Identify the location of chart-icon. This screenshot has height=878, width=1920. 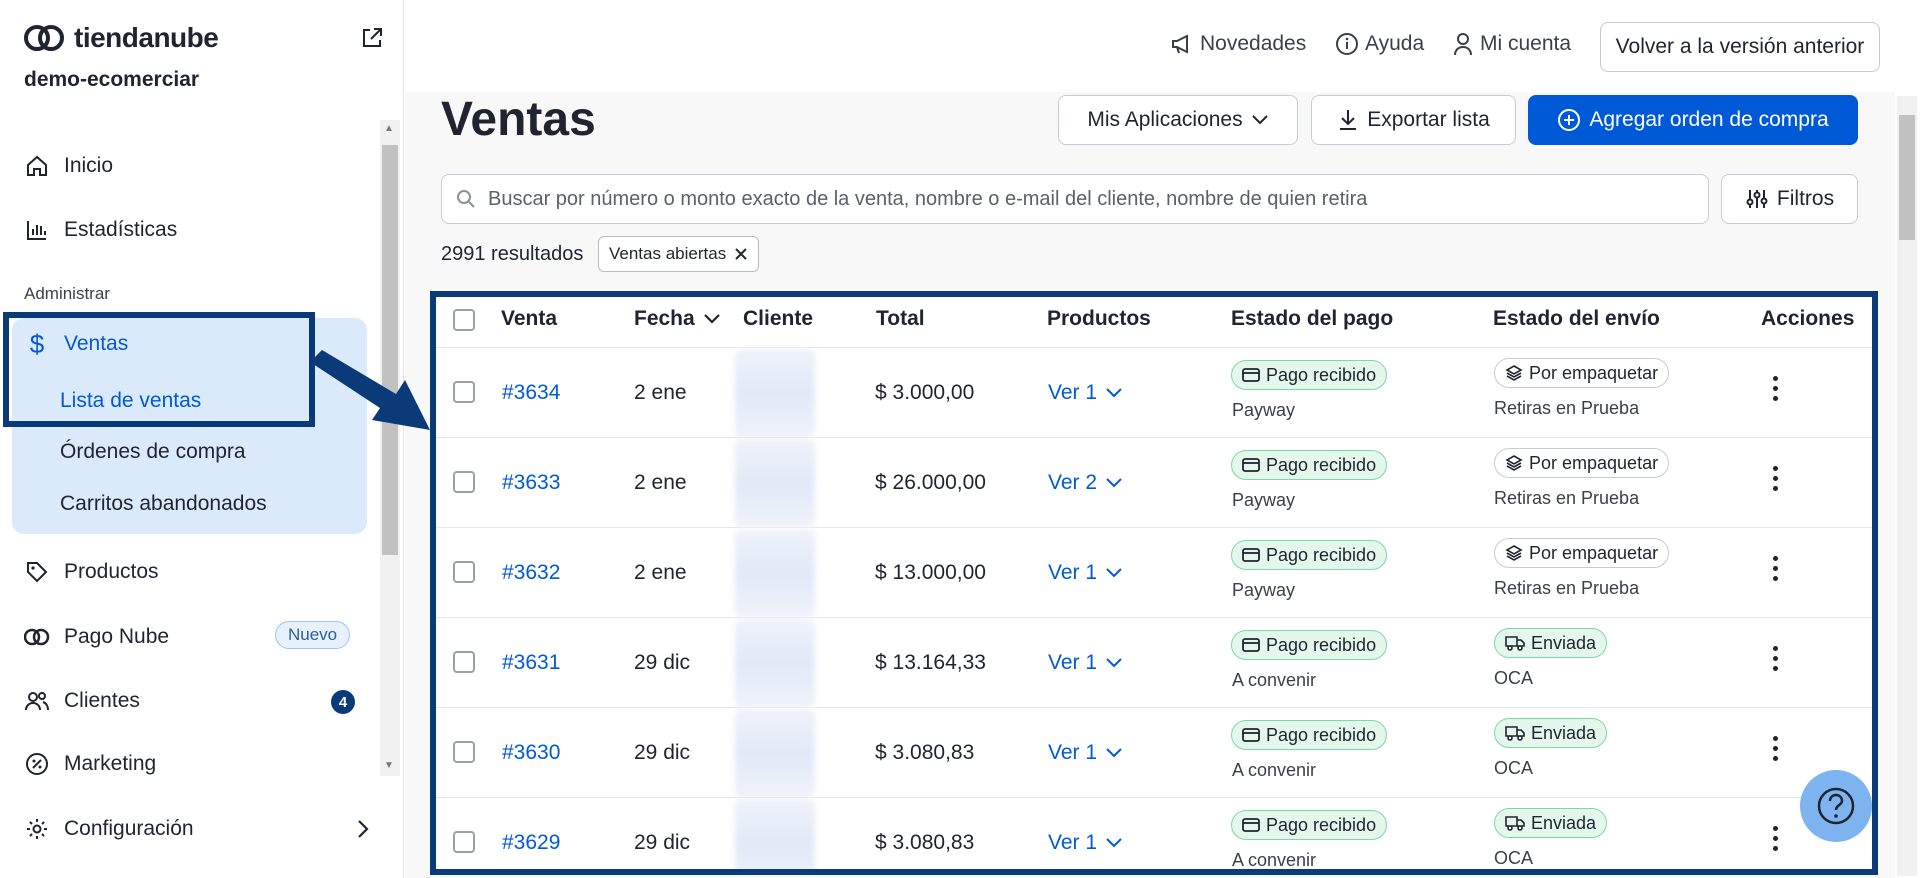
(37, 230).